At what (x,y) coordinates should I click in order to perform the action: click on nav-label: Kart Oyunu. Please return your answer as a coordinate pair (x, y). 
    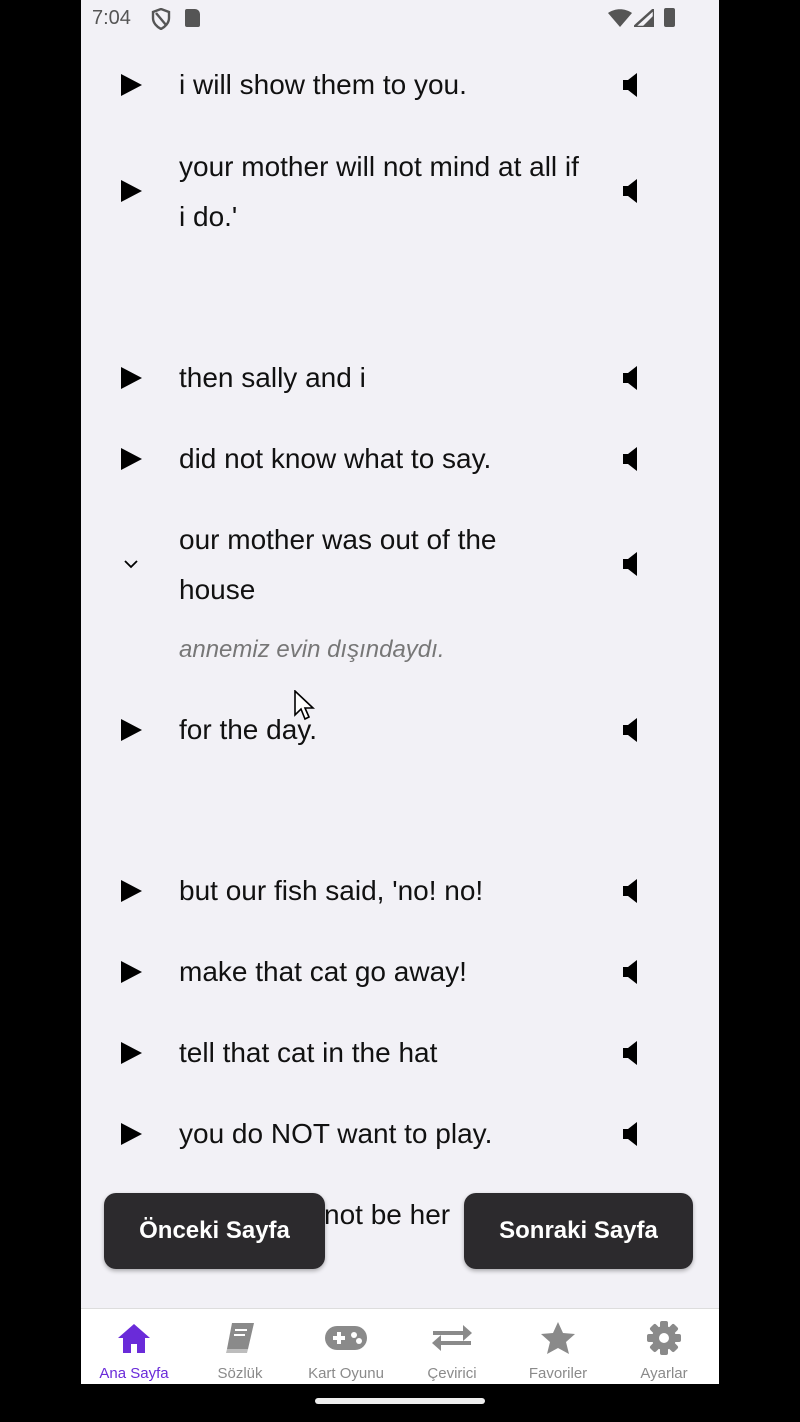
    Looking at the image, I should click on (346, 1373).